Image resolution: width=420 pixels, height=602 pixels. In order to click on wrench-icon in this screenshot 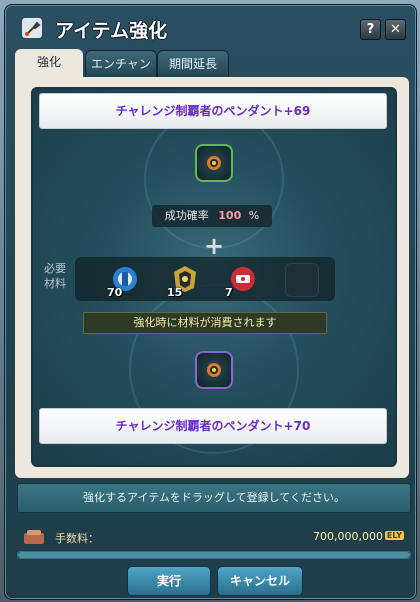, I will do `click(32, 28)`.